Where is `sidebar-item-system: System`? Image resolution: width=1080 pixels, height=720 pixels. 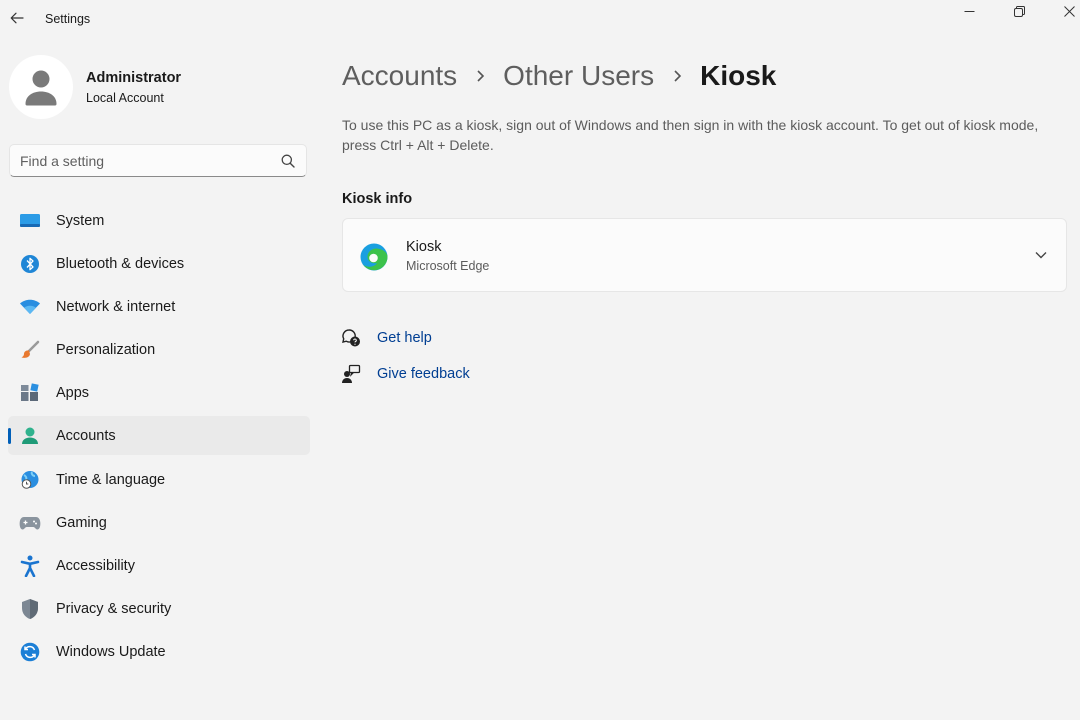 sidebar-item-system: System is located at coordinates (159, 220).